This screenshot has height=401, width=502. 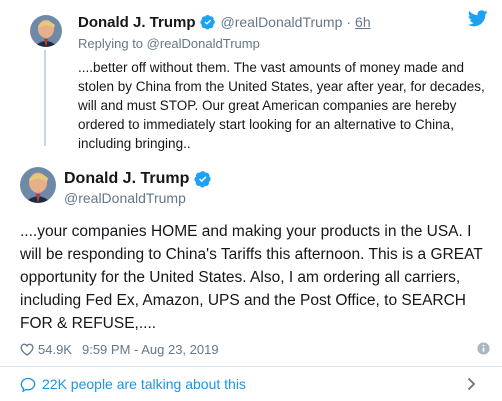 I want to click on heart-icon, so click(x=27, y=349).